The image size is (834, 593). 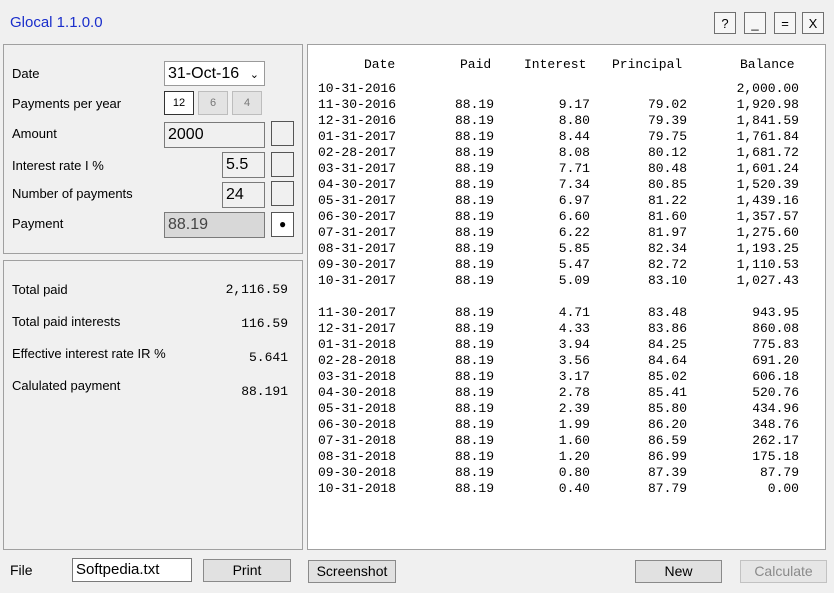 I want to click on chevron-down-icon: ⌄, so click(x=254, y=75).